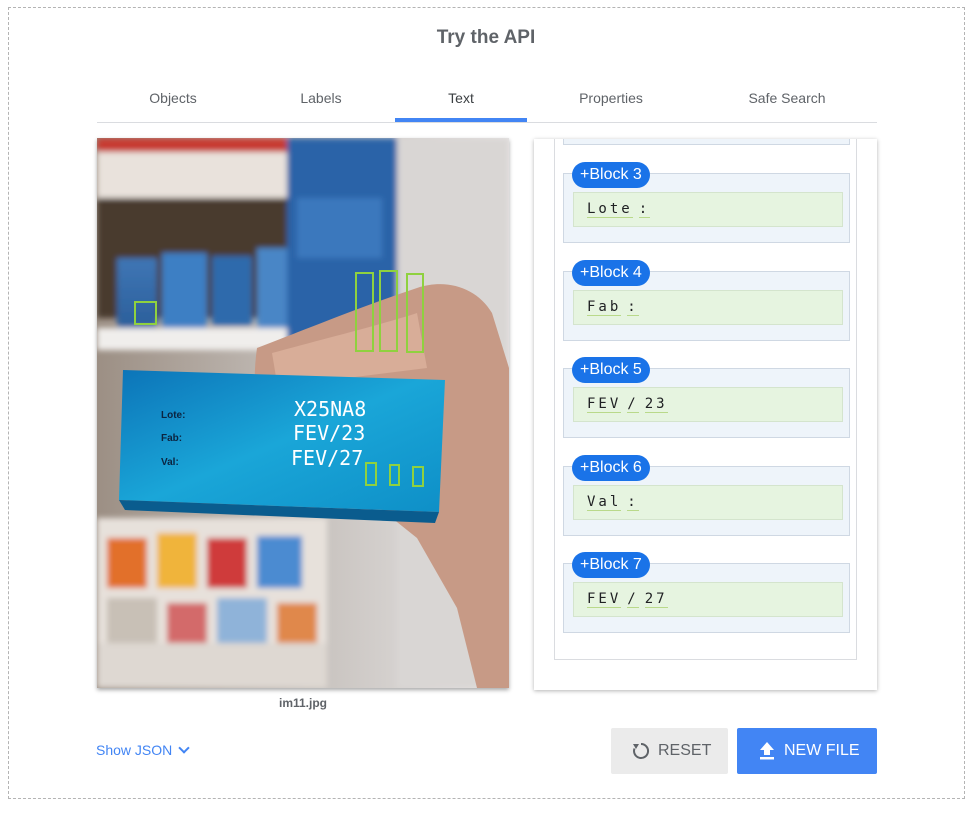  What do you see at coordinates (604, 307) in the screenshot?
I see `word-token: Fab` at bounding box center [604, 307].